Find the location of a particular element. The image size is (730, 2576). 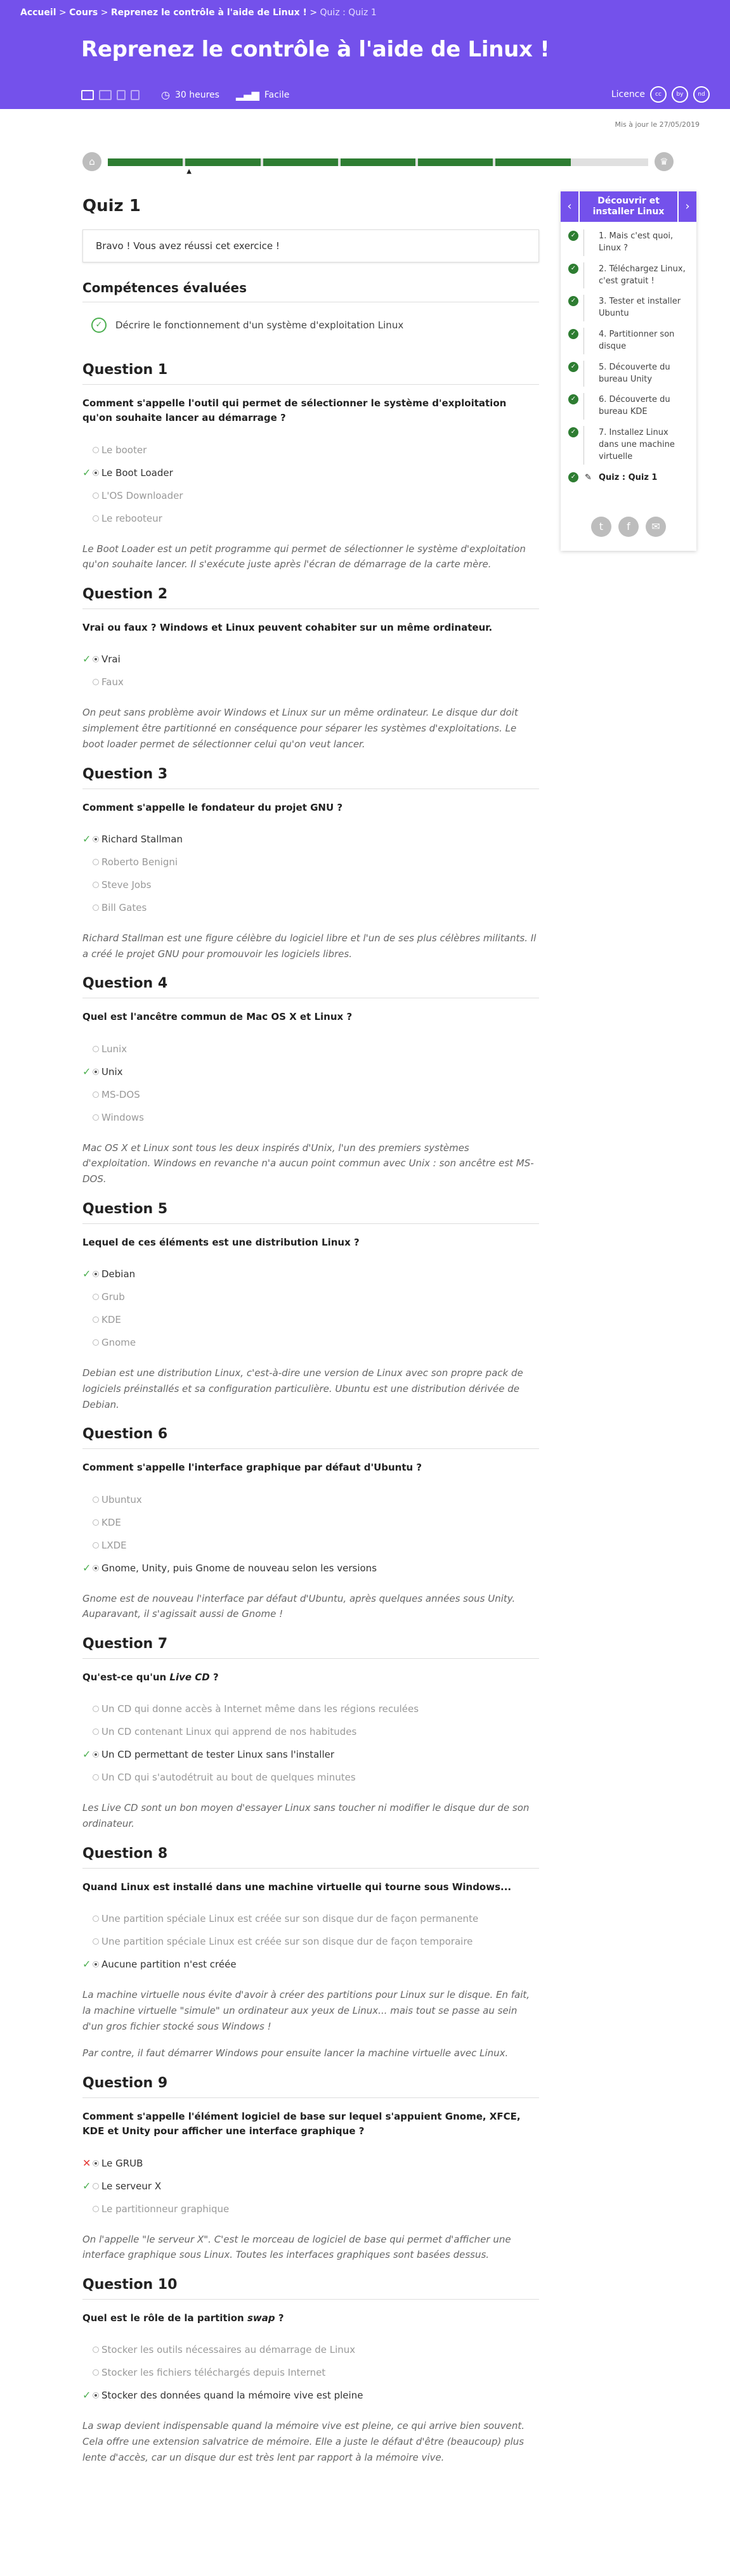

breadcrumb-courses: Cours is located at coordinates (83, 13).